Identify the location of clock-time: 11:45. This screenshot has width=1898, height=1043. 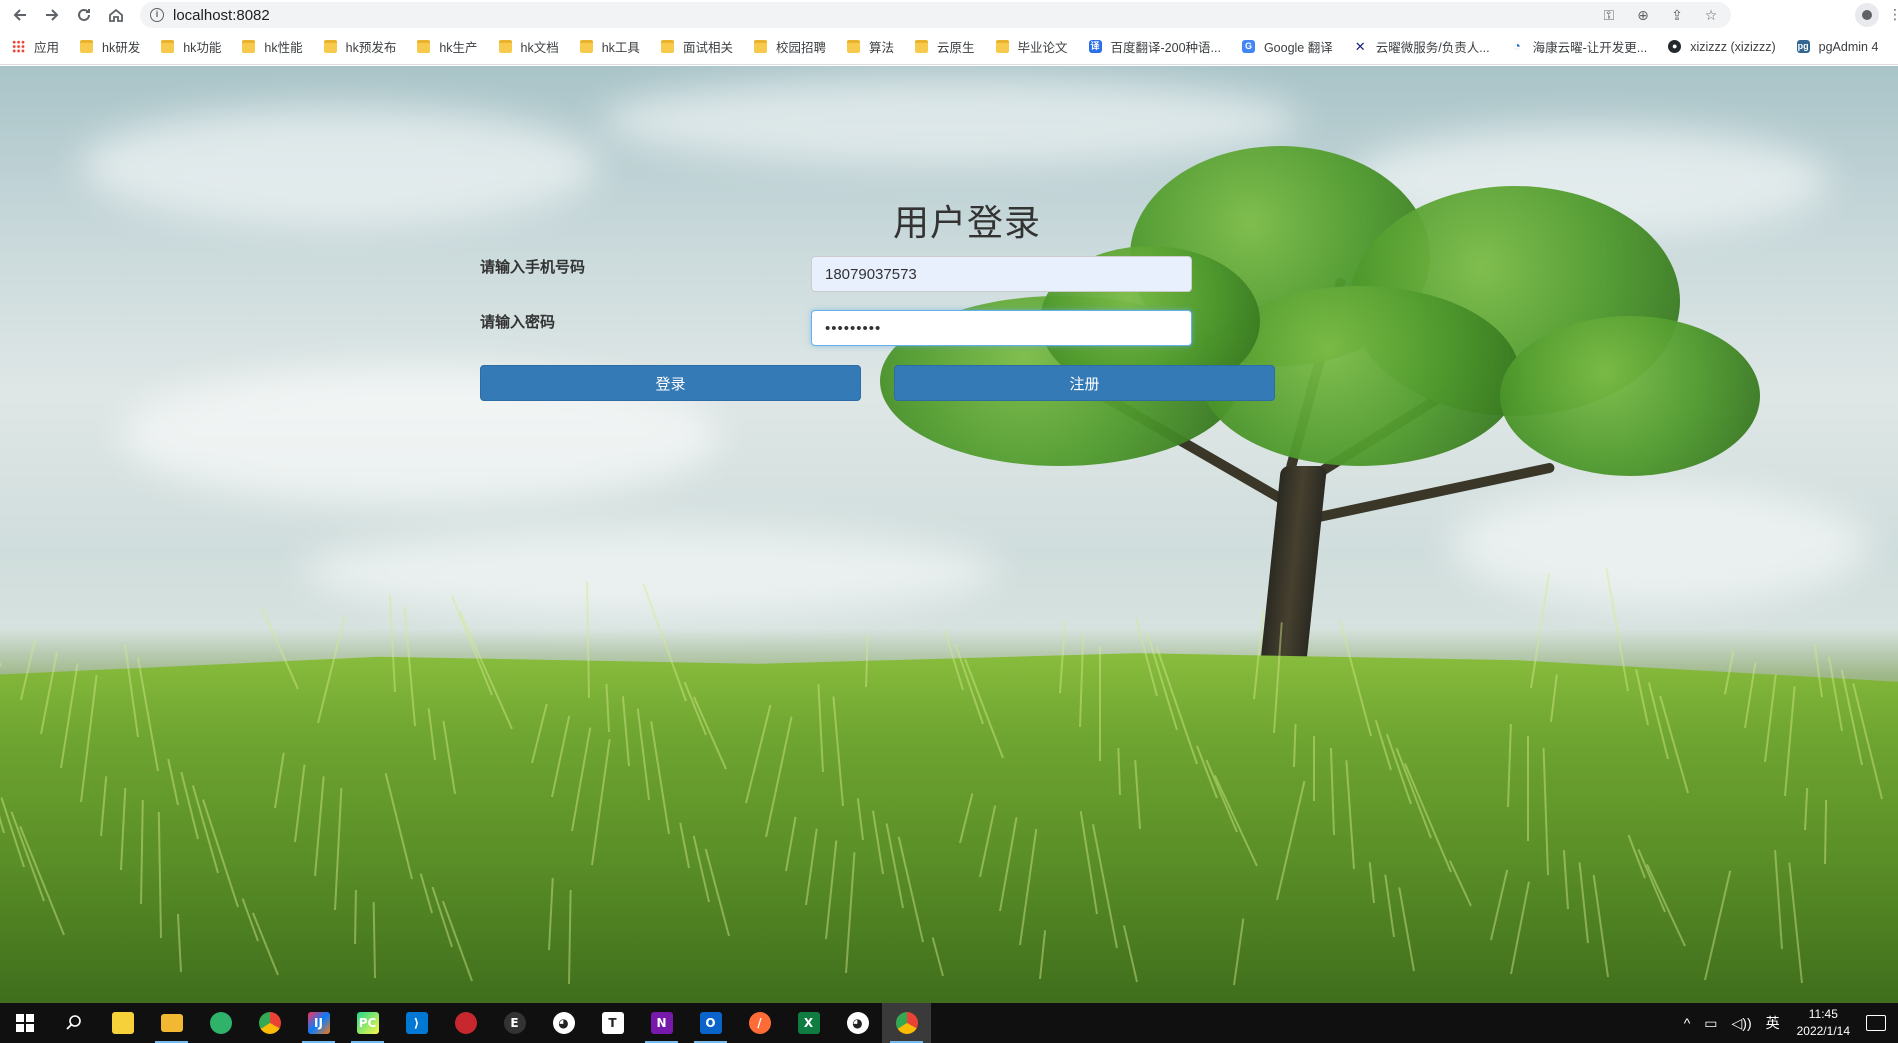
(1823, 1014).